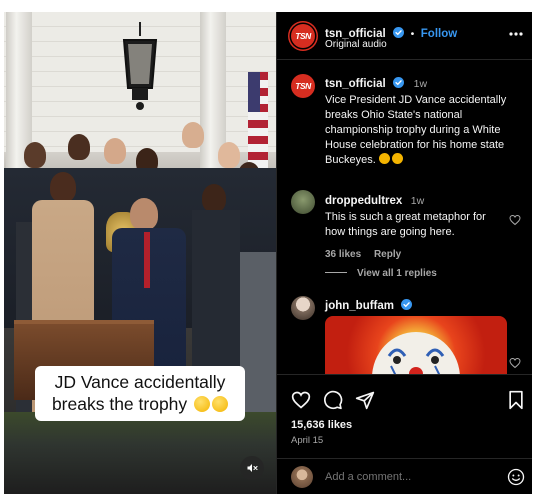  What do you see at coordinates (397, 158) in the screenshot?
I see `grimace-emoji-icon` at bounding box center [397, 158].